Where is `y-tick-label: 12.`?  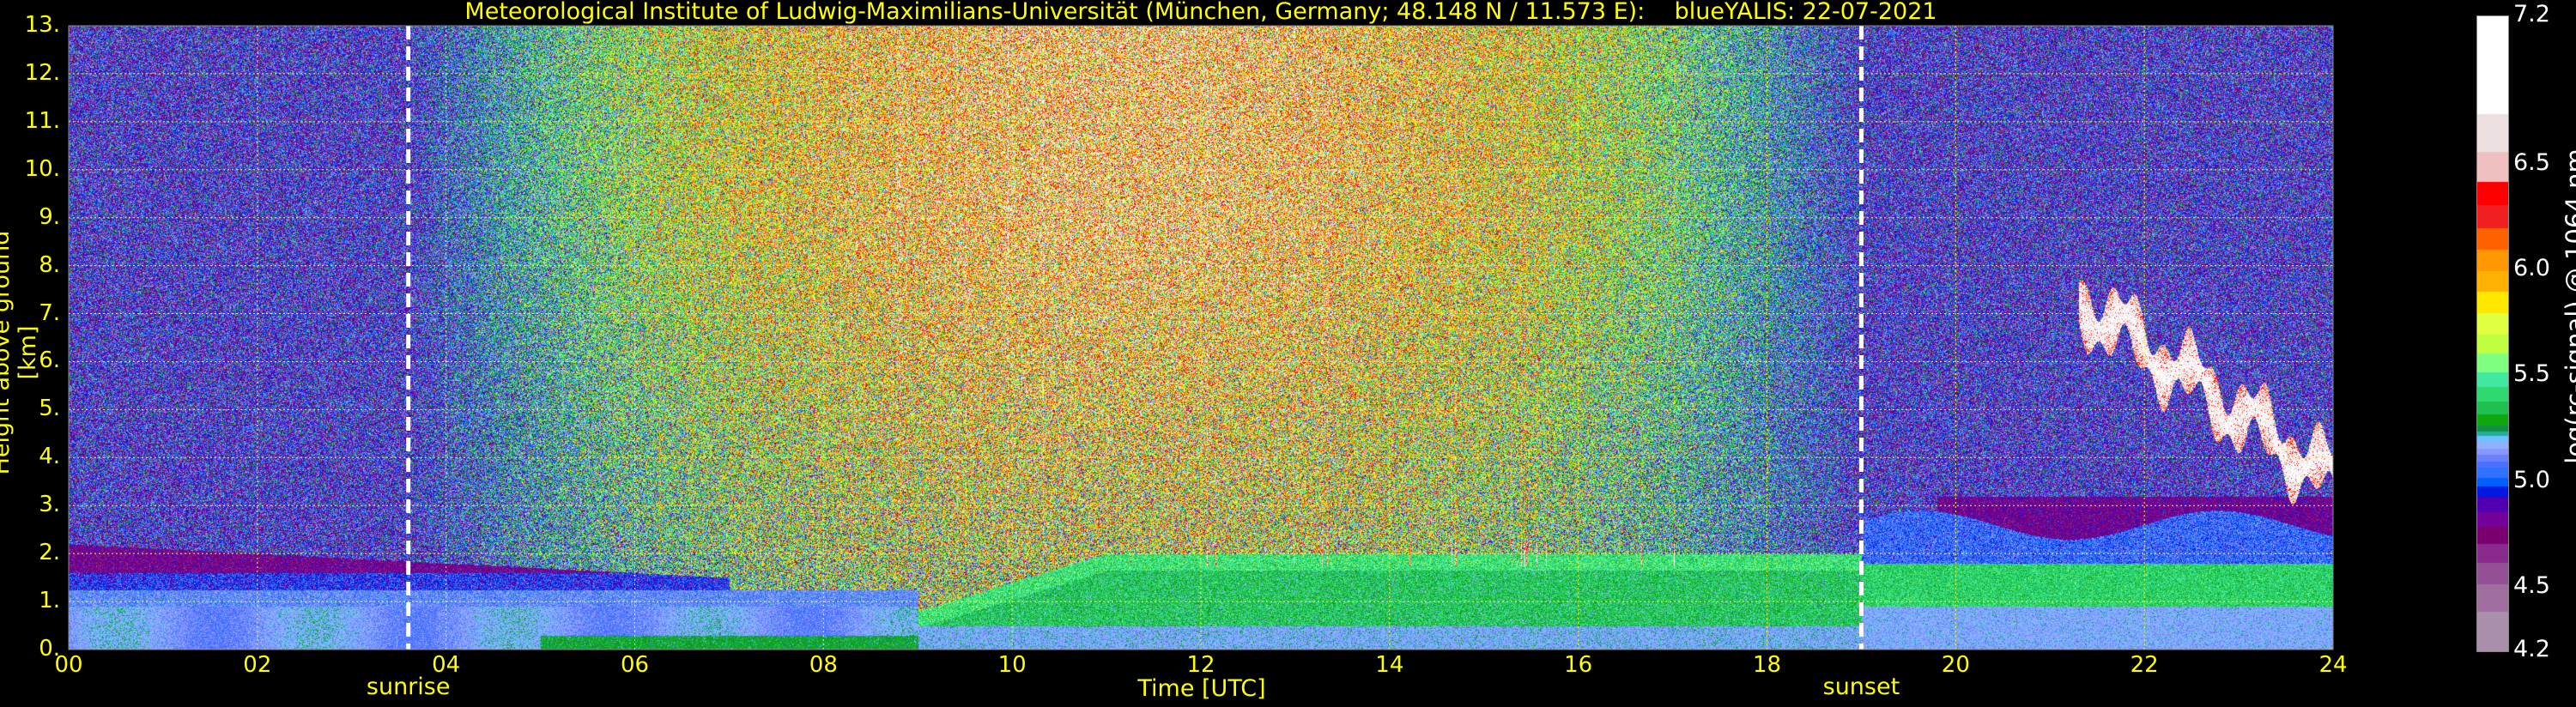
y-tick-label: 12. is located at coordinates (42, 72).